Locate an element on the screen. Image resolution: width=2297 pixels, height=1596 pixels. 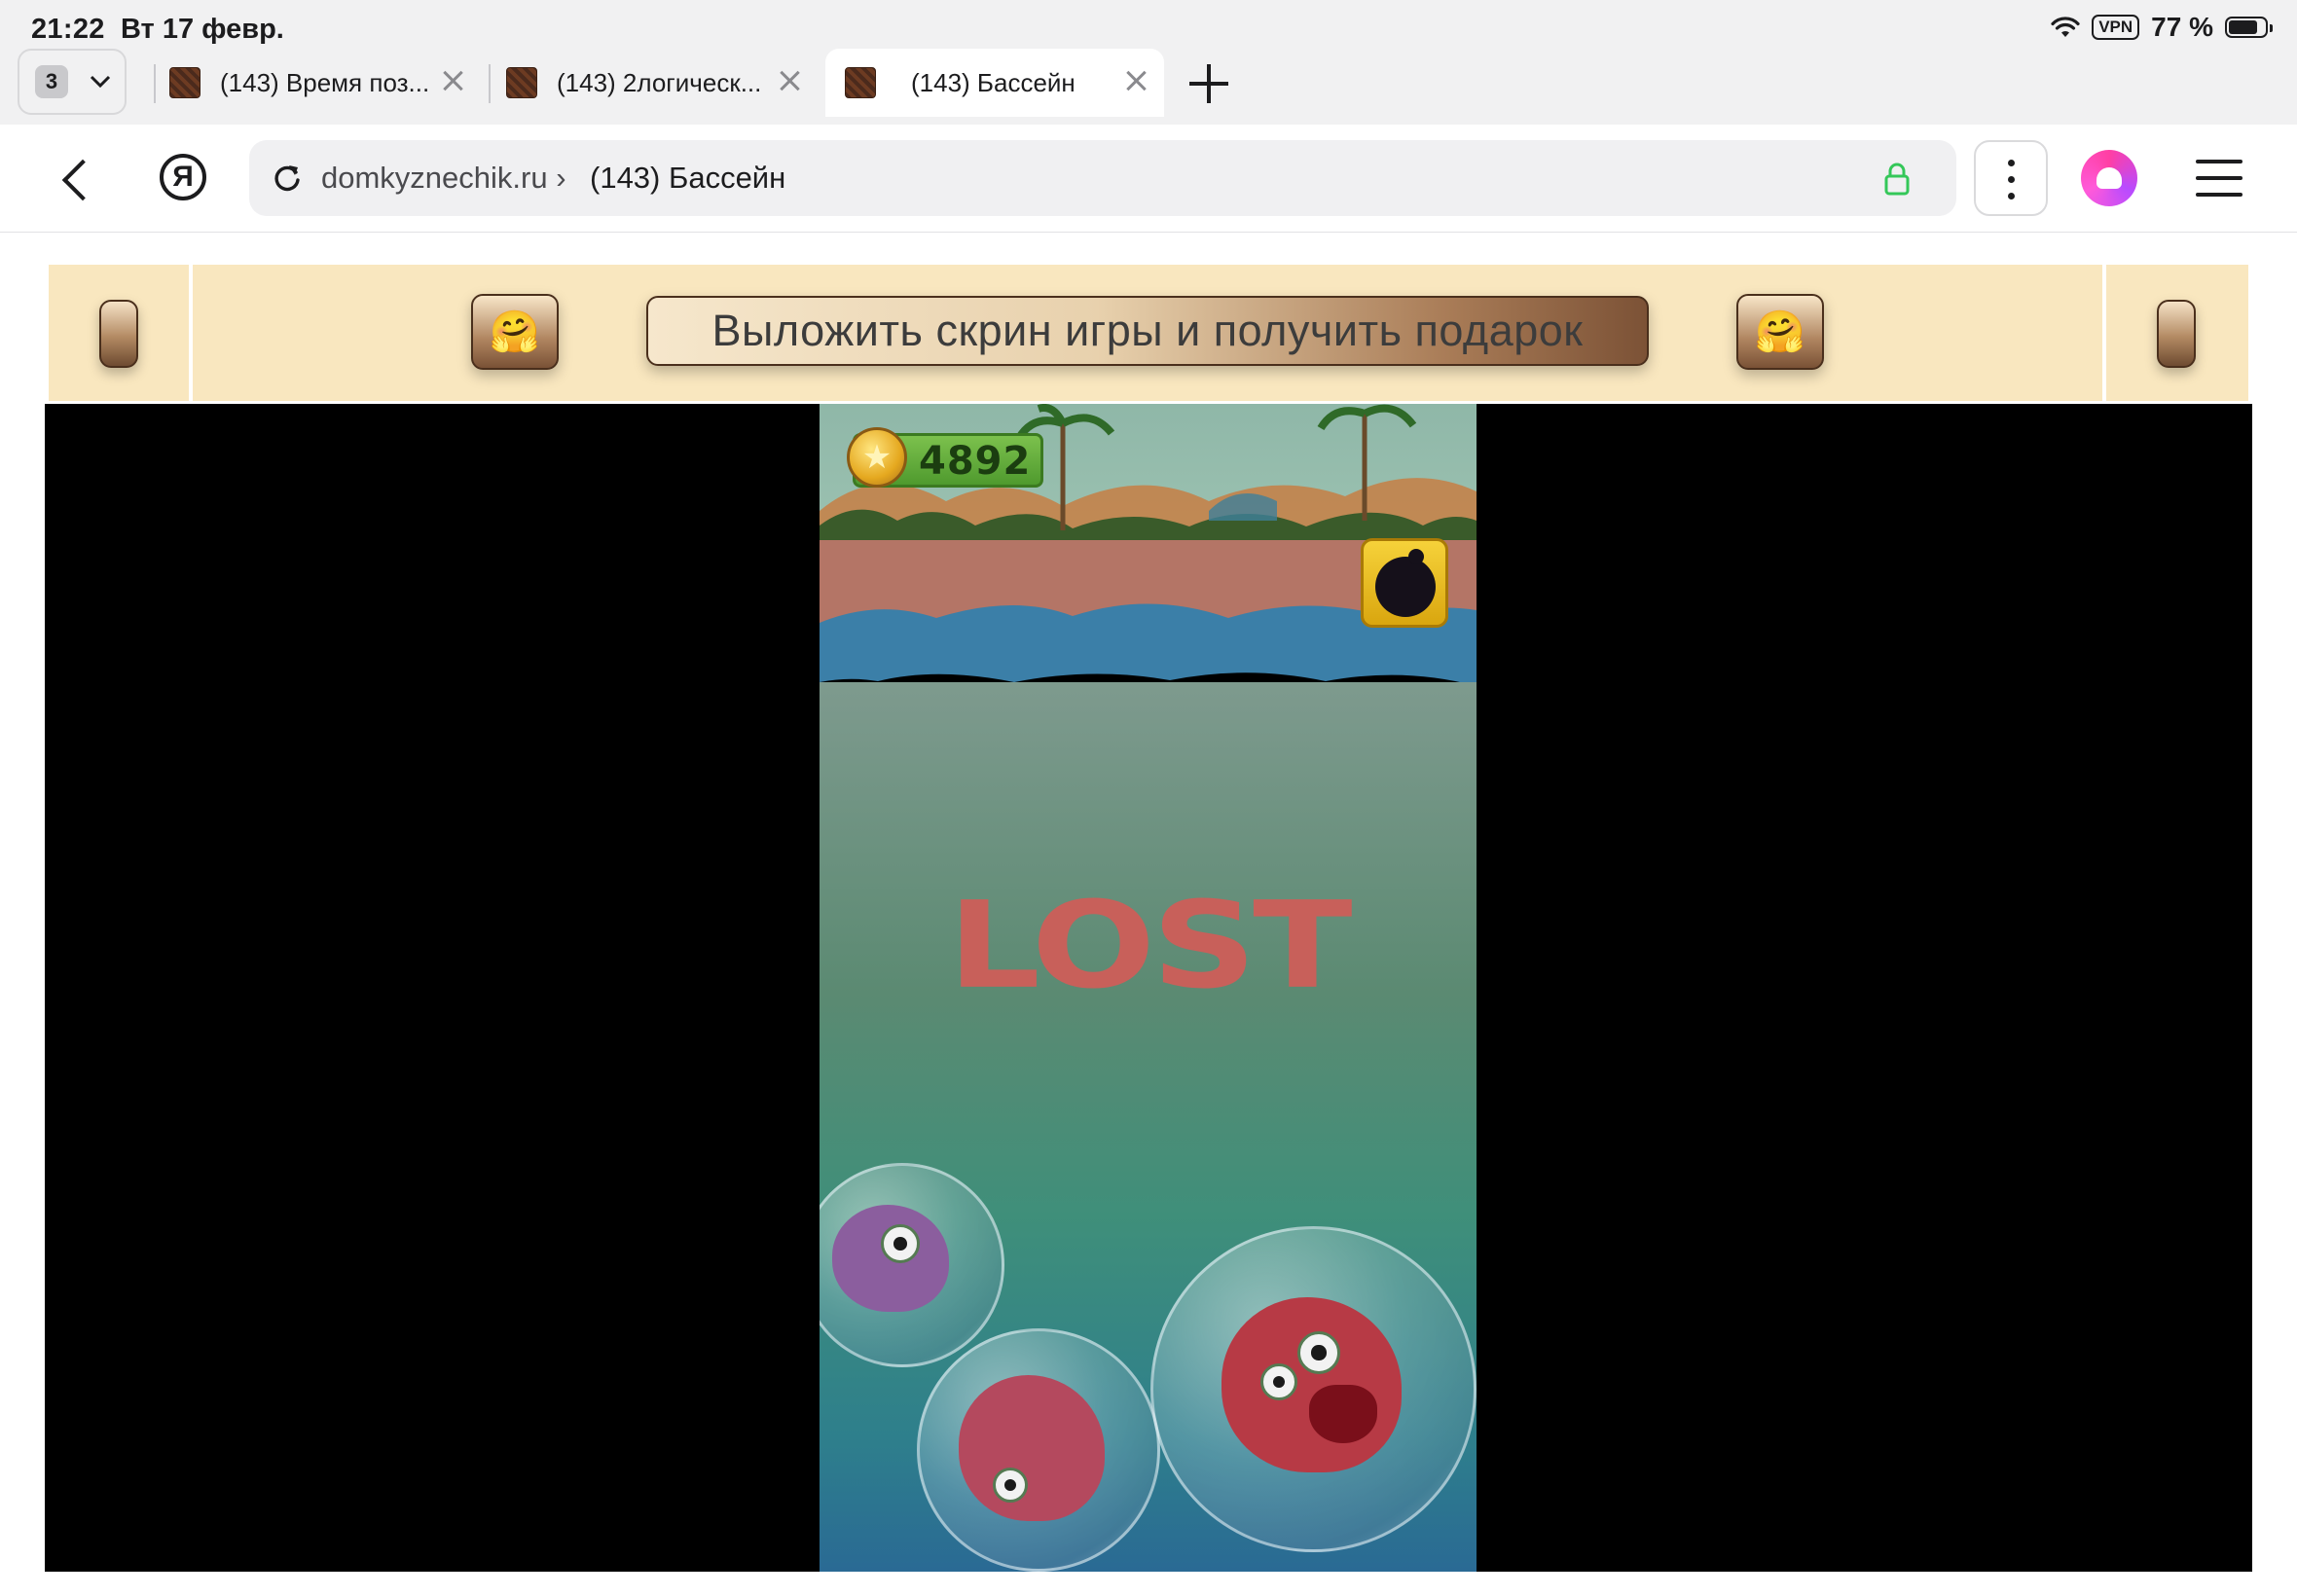
star-coin-icon: ★ is located at coordinates (877, 457).